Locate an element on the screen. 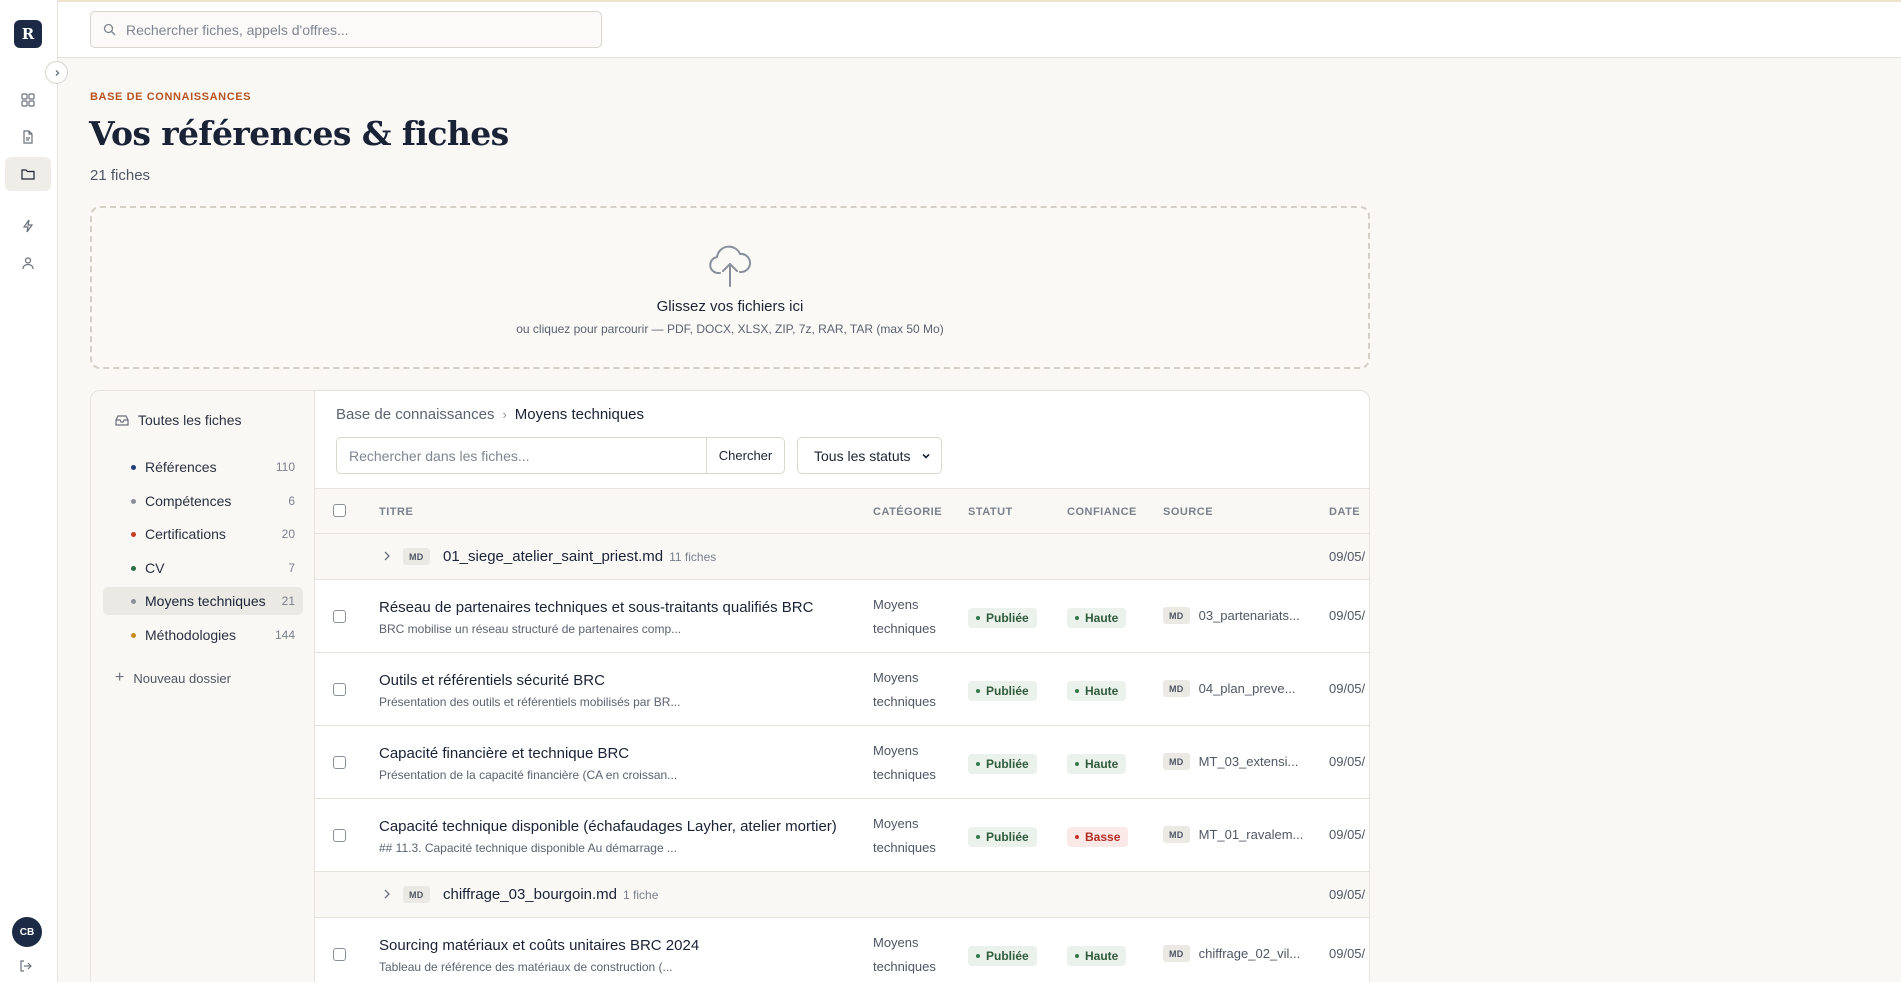 Image resolution: width=1901 pixels, height=982 pixels. folder-item-certifications: Certifications 20 is located at coordinates (203, 534).